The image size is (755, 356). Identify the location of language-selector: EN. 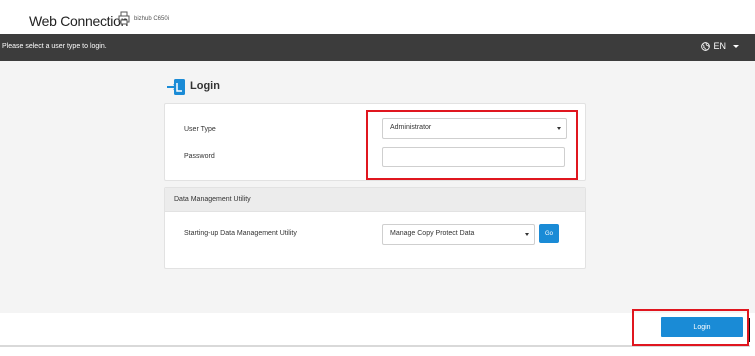
(720, 46).